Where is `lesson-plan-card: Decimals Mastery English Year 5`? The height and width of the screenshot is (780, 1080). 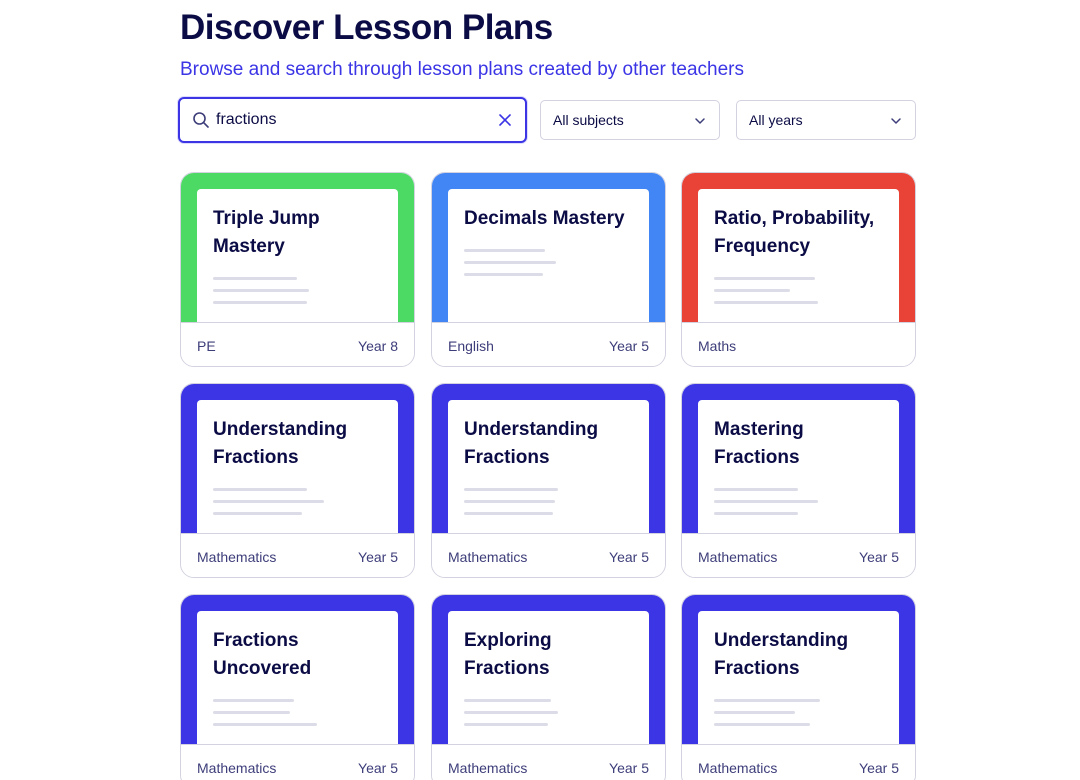 lesson-plan-card: Decimals Mastery English Year 5 is located at coordinates (548, 269).